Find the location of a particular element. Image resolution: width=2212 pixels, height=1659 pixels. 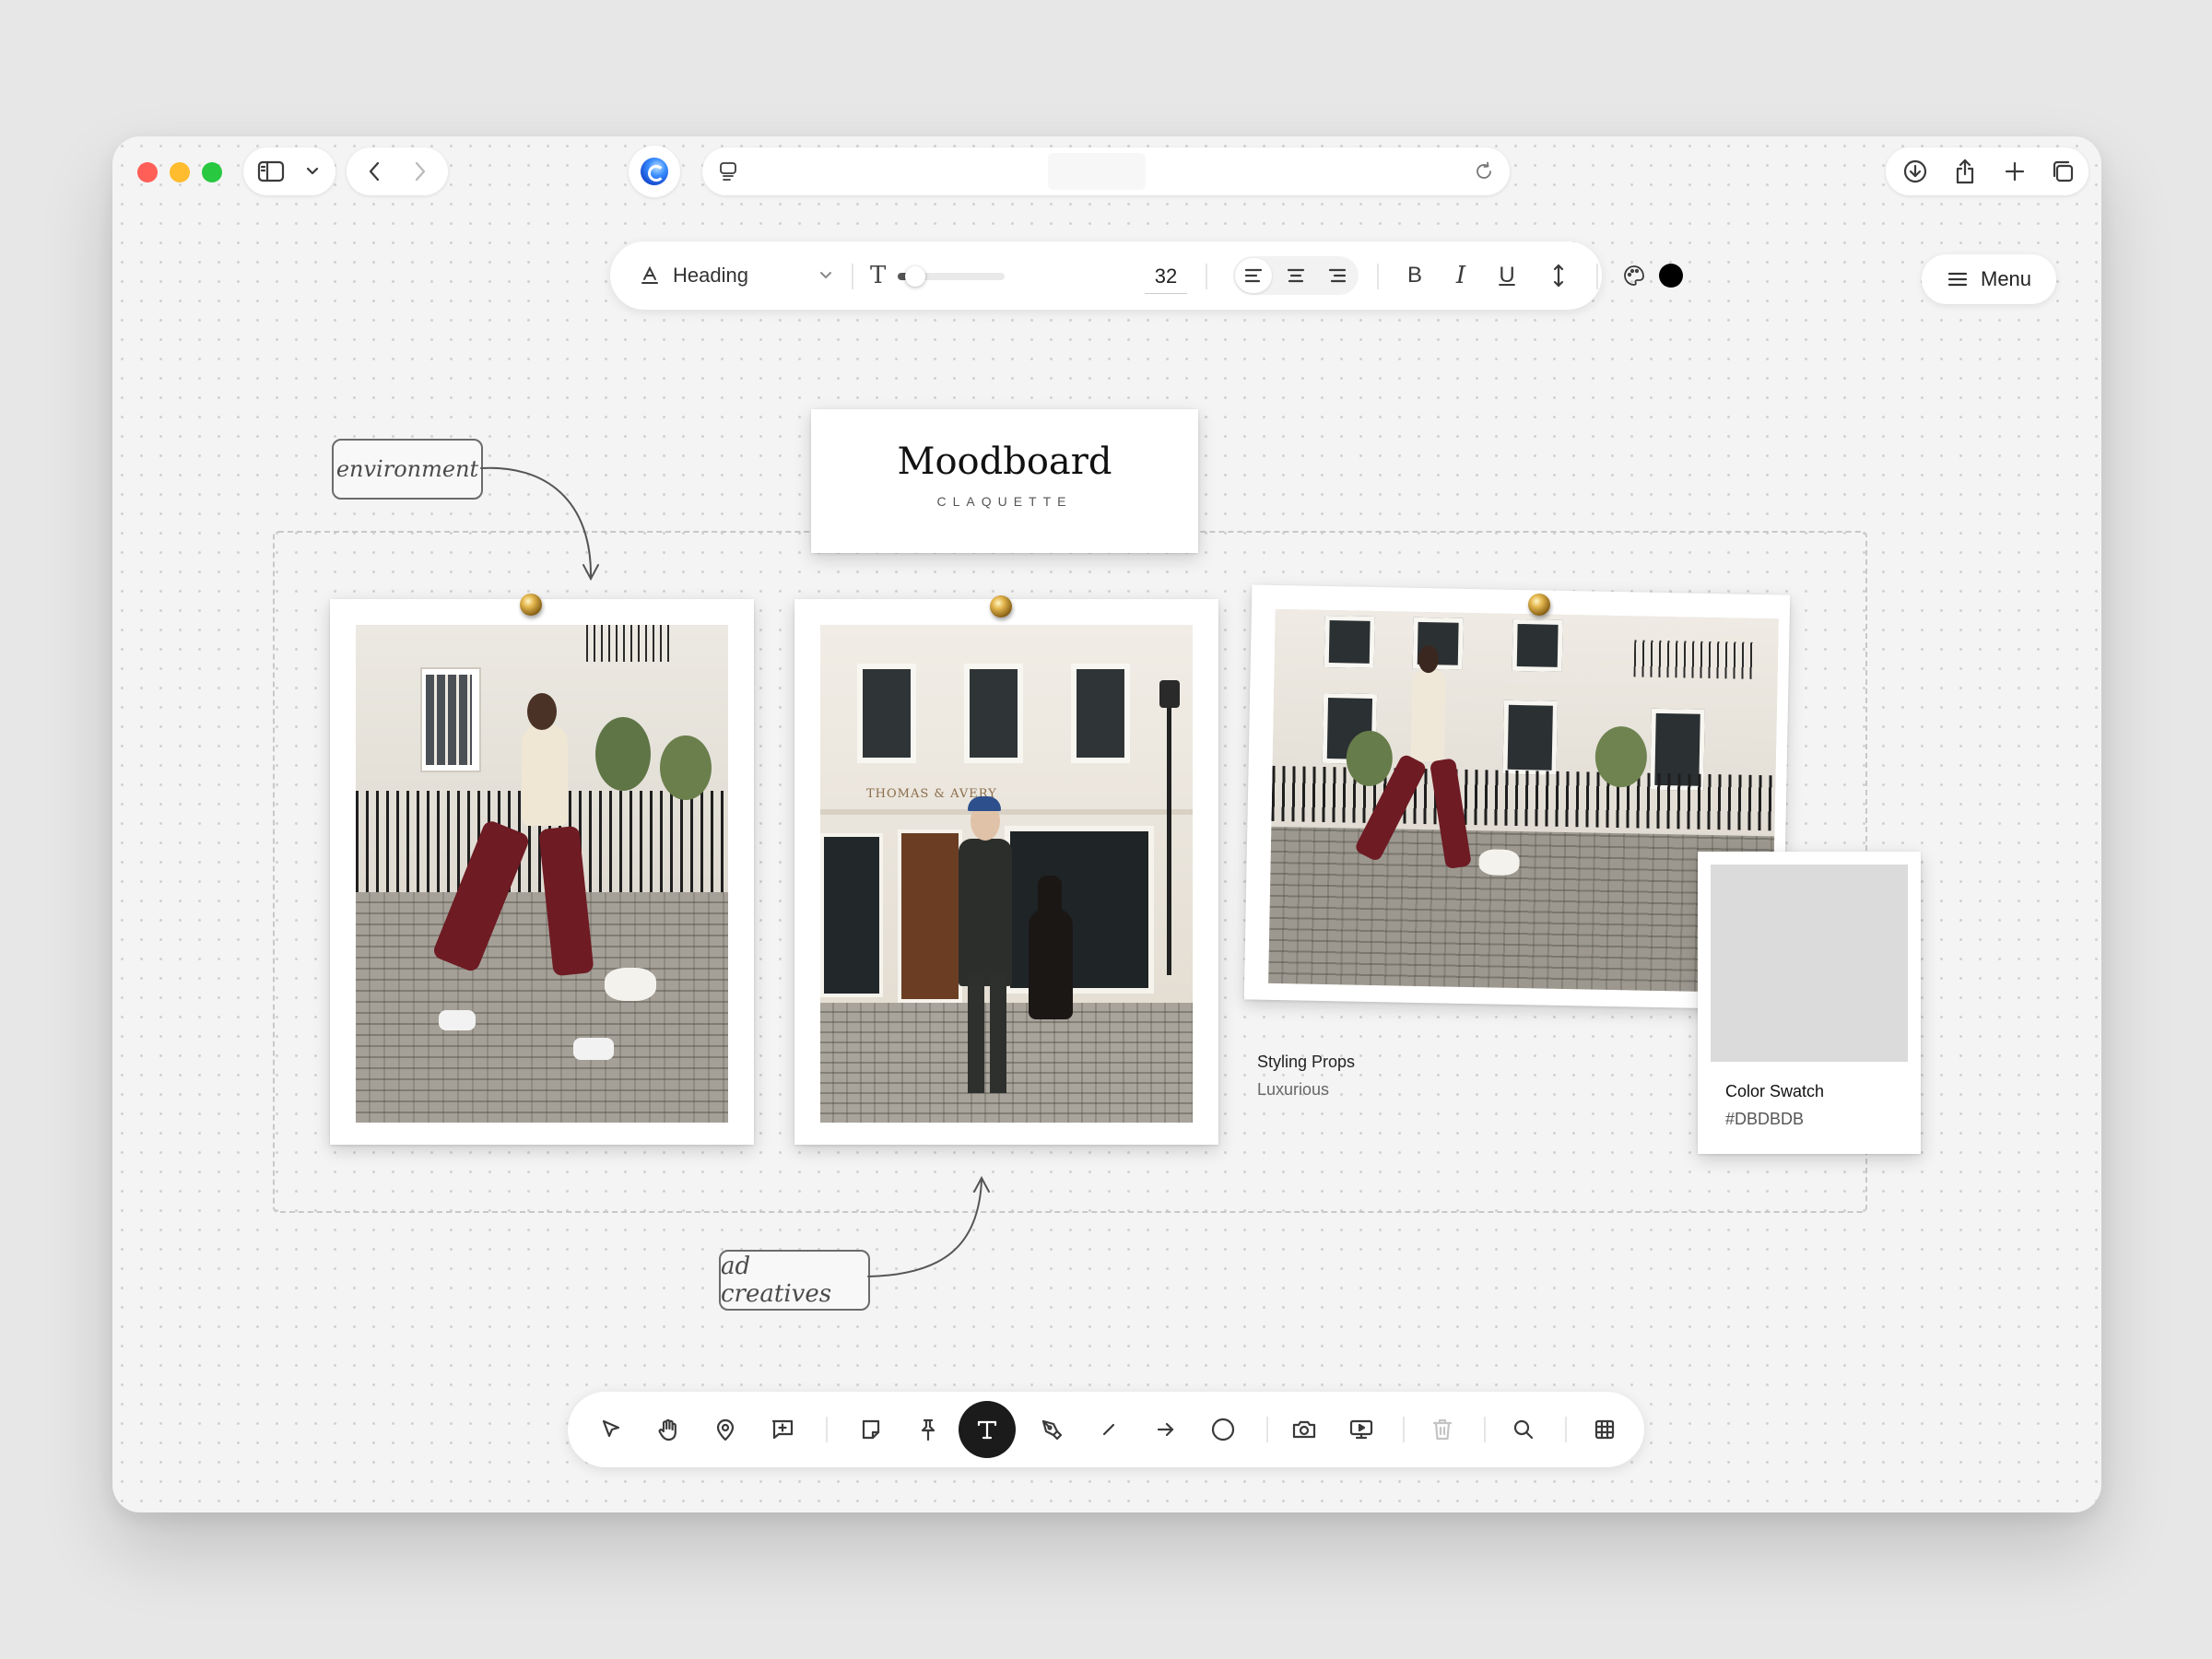

note-icon is located at coordinates (871, 1429).